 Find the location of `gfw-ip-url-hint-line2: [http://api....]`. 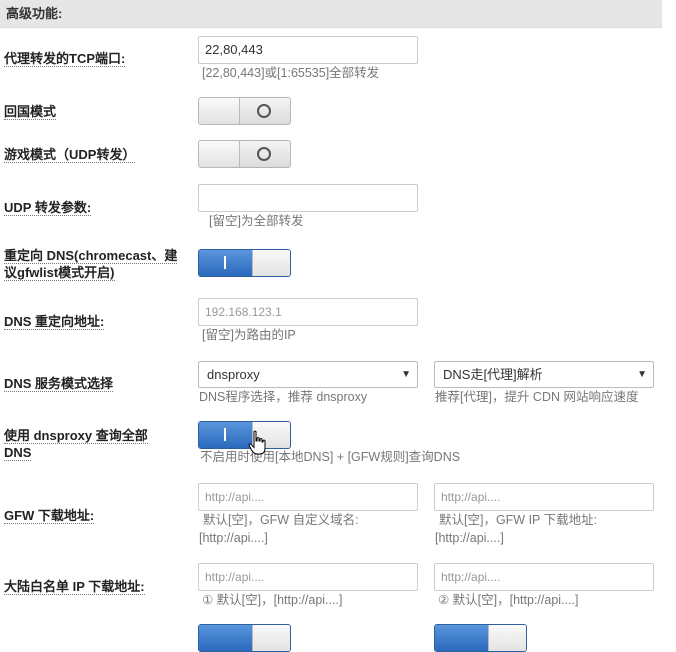

gfw-ip-url-hint-line2: [http://api....] is located at coordinates (469, 538).